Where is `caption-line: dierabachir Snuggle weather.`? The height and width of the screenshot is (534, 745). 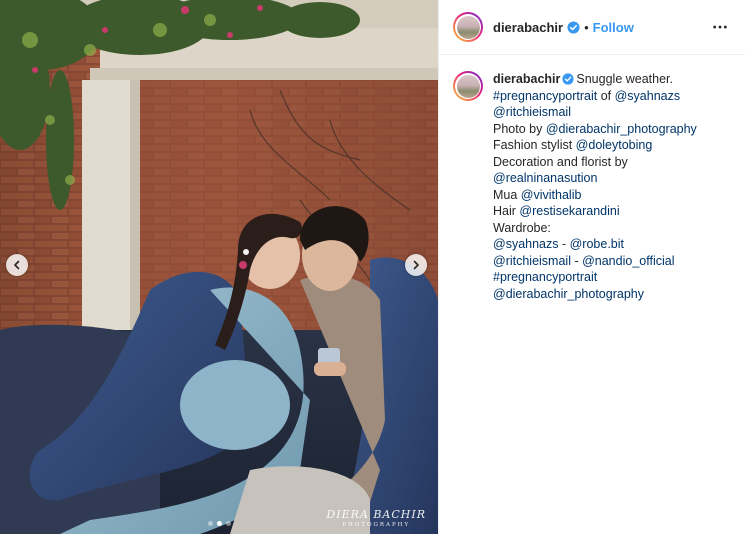
caption-line: dierabachir Snuggle weather. is located at coordinates (612, 79).